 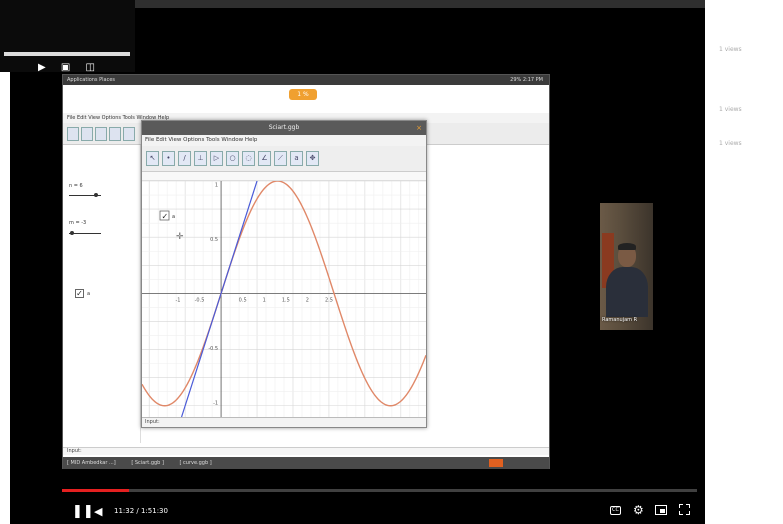 What do you see at coordinates (180, 237) in the screenshot?
I see `cursor-icon: ✛` at bounding box center [180, 237].